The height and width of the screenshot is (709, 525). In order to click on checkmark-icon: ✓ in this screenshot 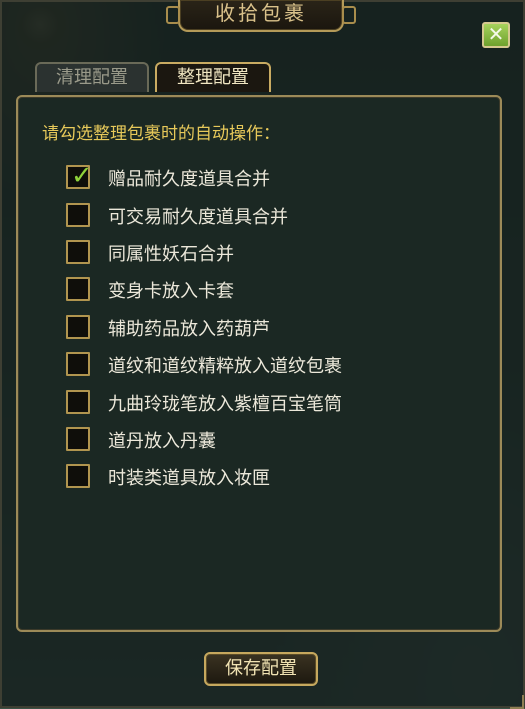, I will do `click(82, 176)`.